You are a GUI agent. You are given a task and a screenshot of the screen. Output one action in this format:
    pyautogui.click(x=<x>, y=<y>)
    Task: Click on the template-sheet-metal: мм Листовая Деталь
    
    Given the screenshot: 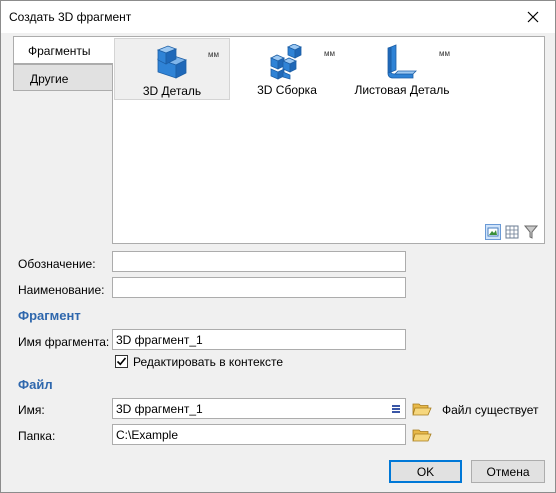 What is the action you would take?
    pyautogui.click(x=402, y=69)
    